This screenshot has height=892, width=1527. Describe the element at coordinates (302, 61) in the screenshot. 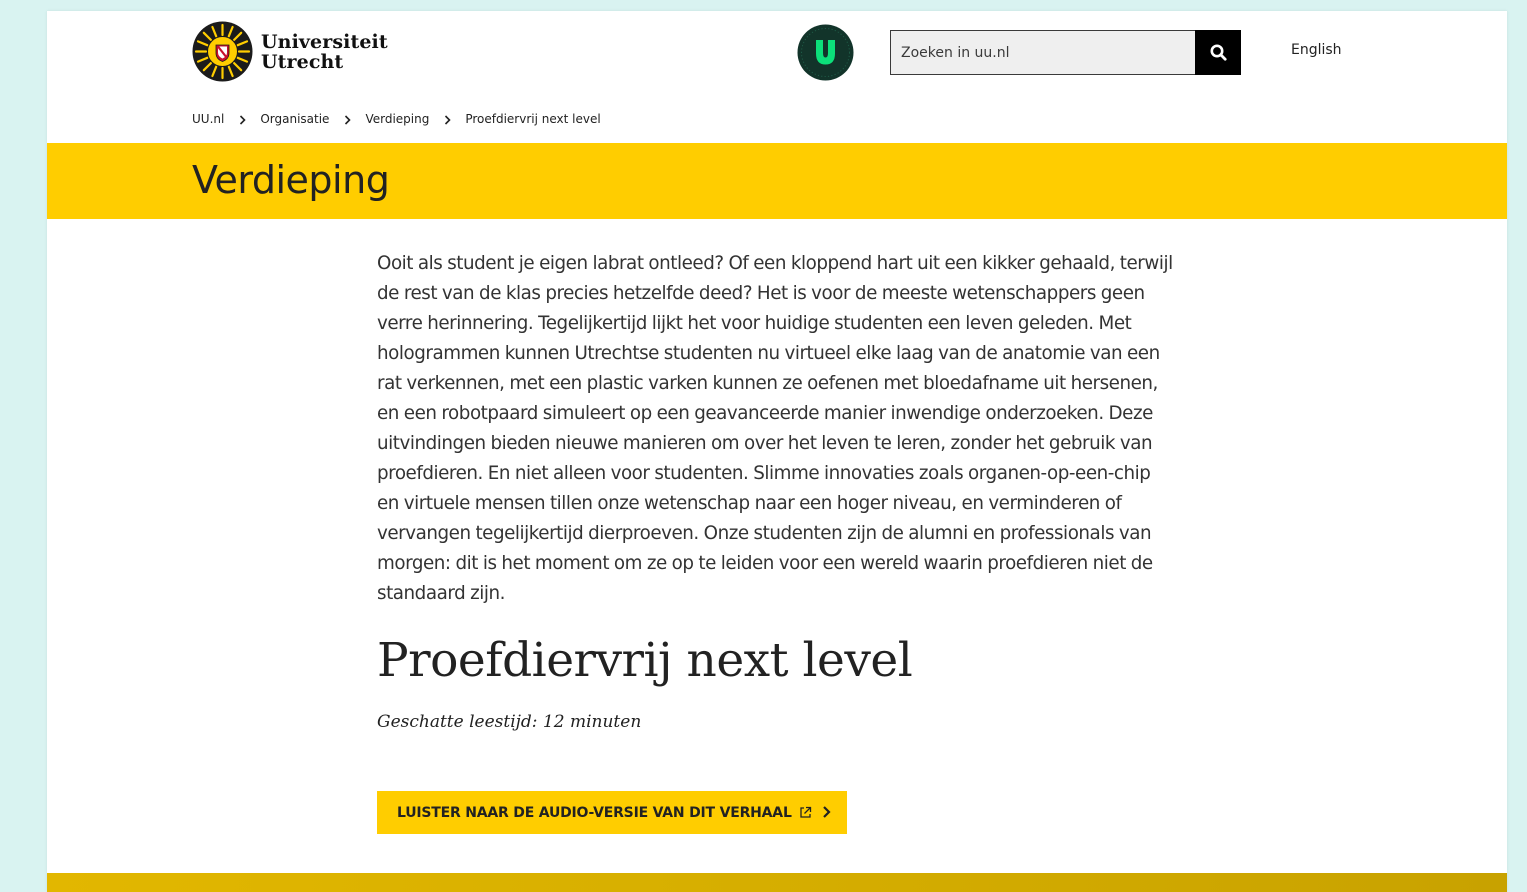

I see `logo-line-2: Utrecht` at that location.